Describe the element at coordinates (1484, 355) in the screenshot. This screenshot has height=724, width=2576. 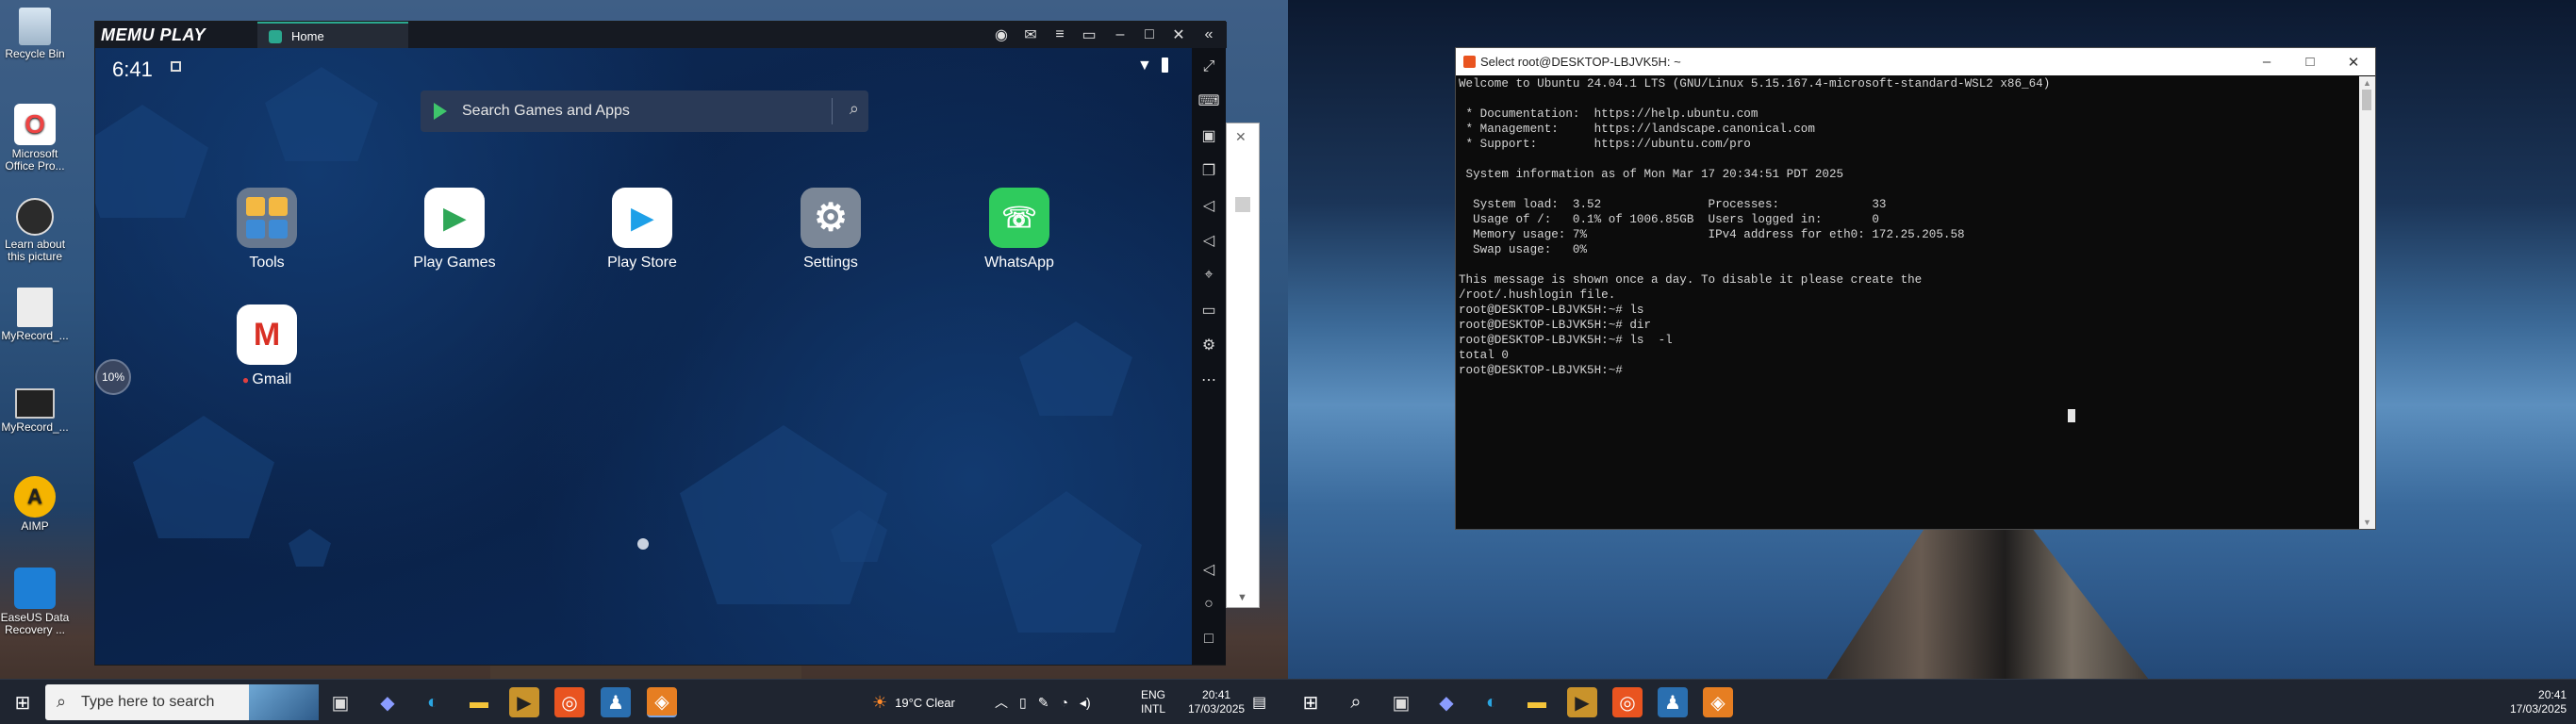
I see `terminal-line: total 0` at that location.